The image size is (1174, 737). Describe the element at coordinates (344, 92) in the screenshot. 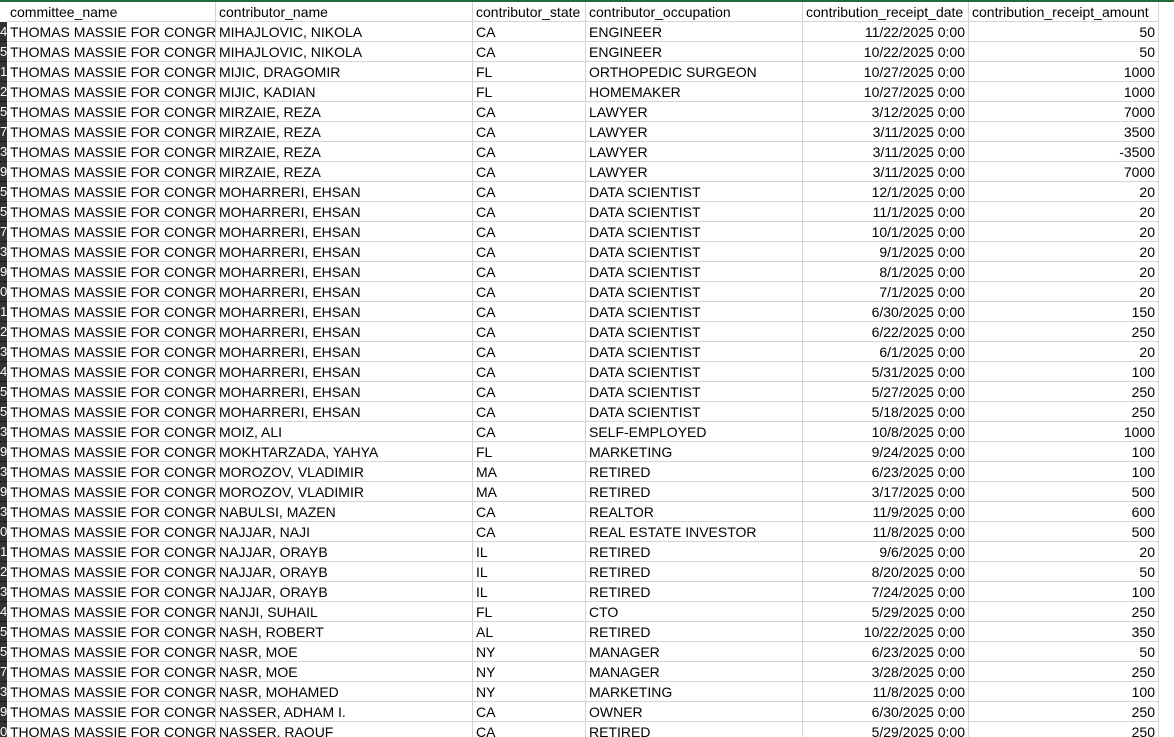

I see `cell-contributor-name: MIJIC, KADIAN` at that location.